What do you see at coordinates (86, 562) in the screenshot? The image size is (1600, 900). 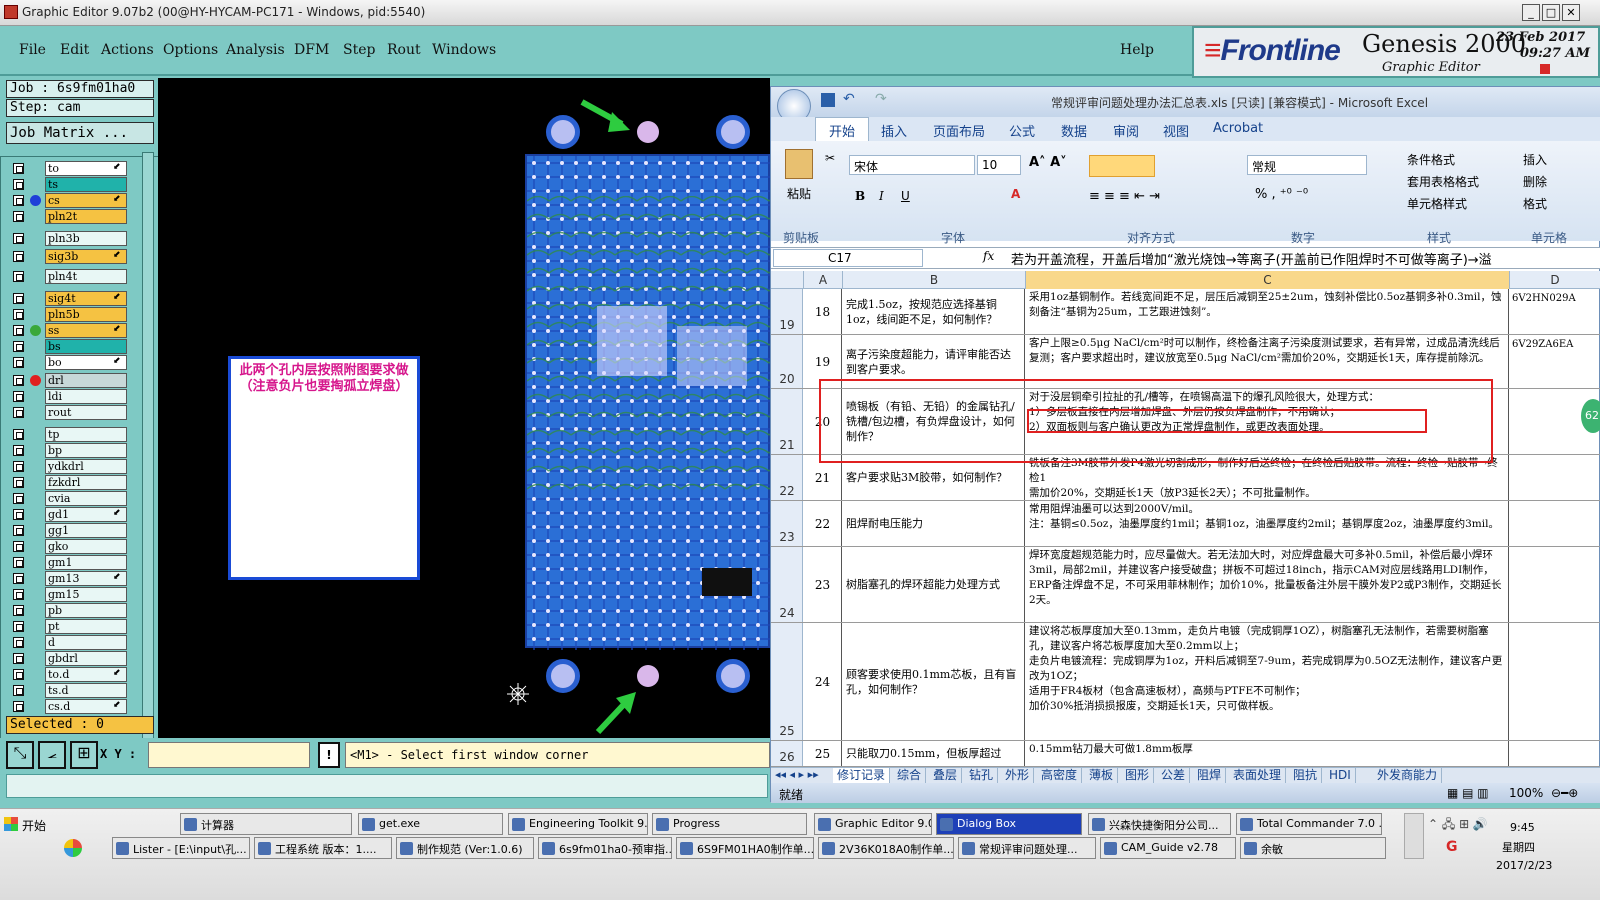 I see `layer-name: gm1` at bounding box center [86, 562].